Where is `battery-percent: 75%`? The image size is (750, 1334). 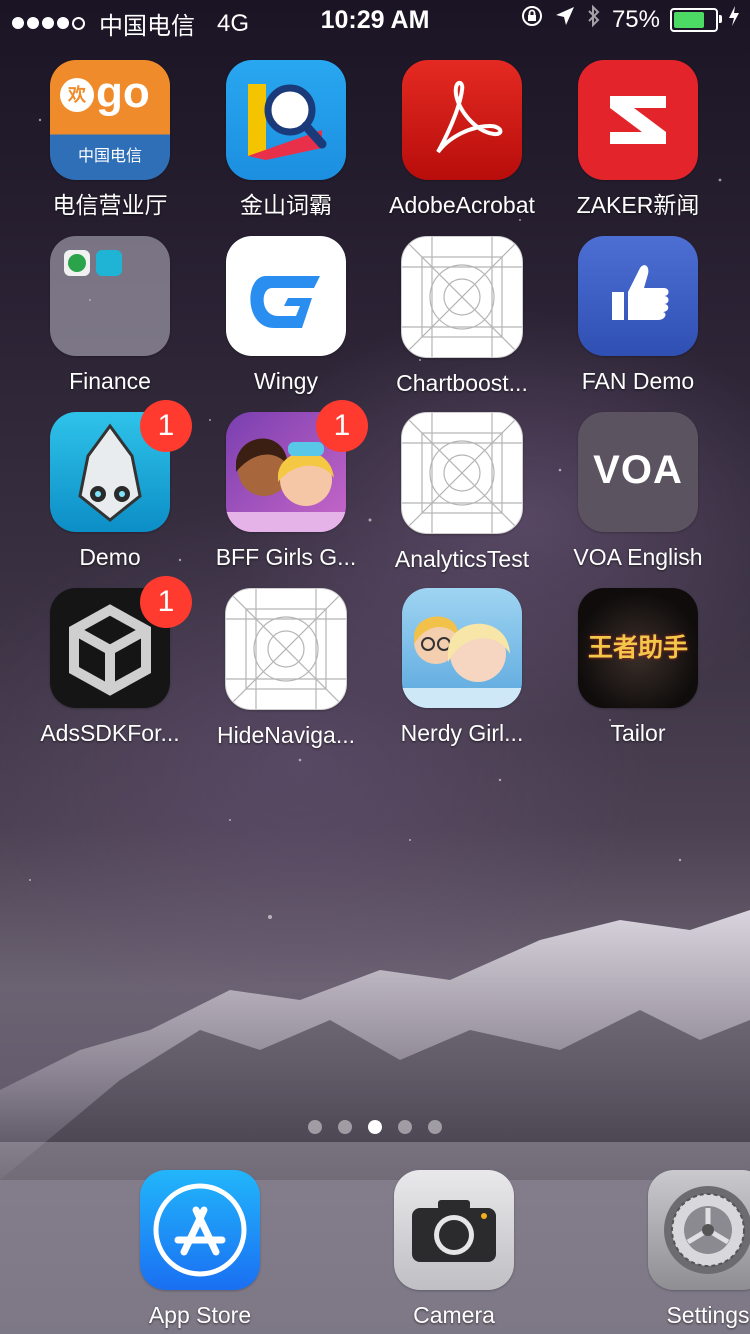 battery-percent: 75% is located at coordinates (635, 19).